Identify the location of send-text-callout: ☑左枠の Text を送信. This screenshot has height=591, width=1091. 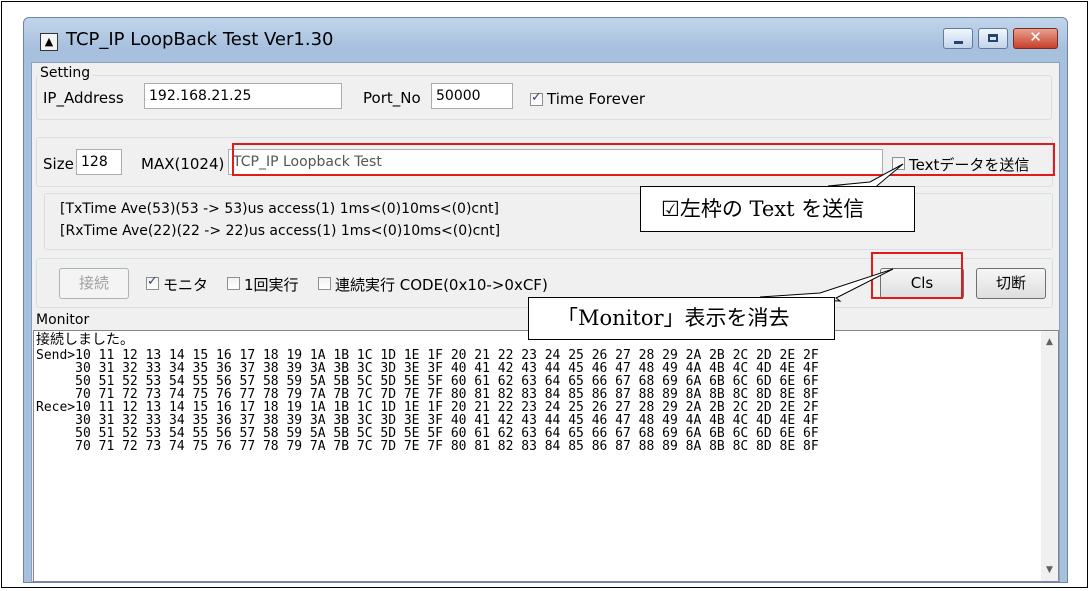
(777, 209).